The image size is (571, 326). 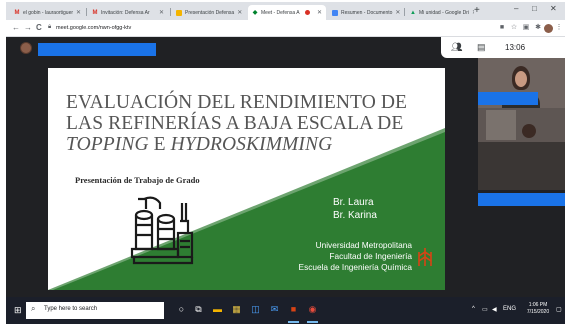 I want to click on university-name: Universidad Metropolitana, so click(x=363, y=245).